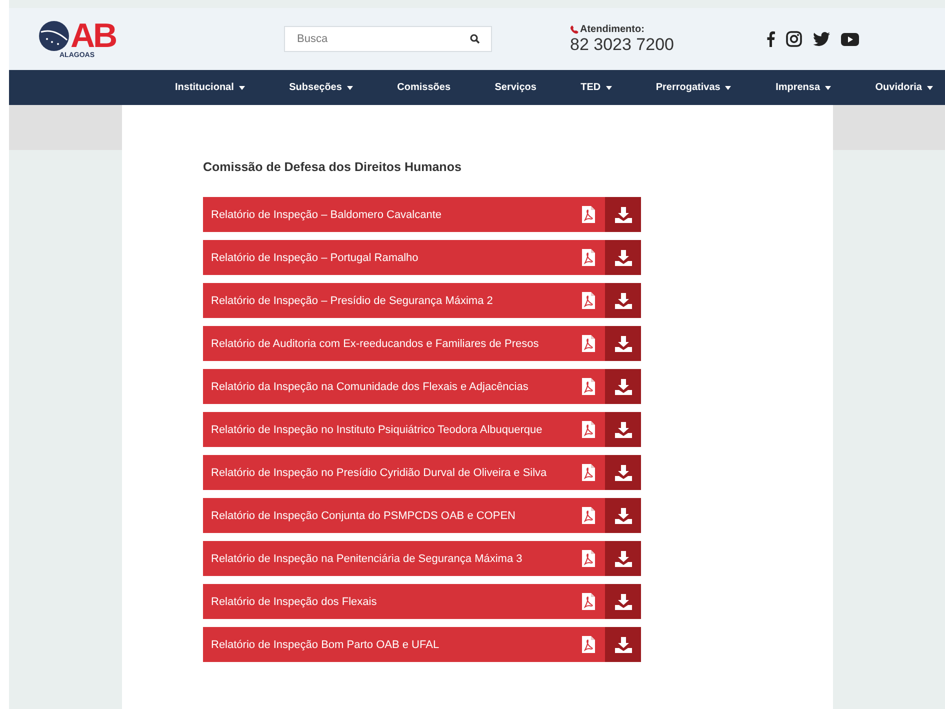 Image resolution: width=945 pixels, height=709 pixels. What do you see at coordinates (475, 39) in the screenshot?
I see `search-icon` at bounding box center [475, 39].